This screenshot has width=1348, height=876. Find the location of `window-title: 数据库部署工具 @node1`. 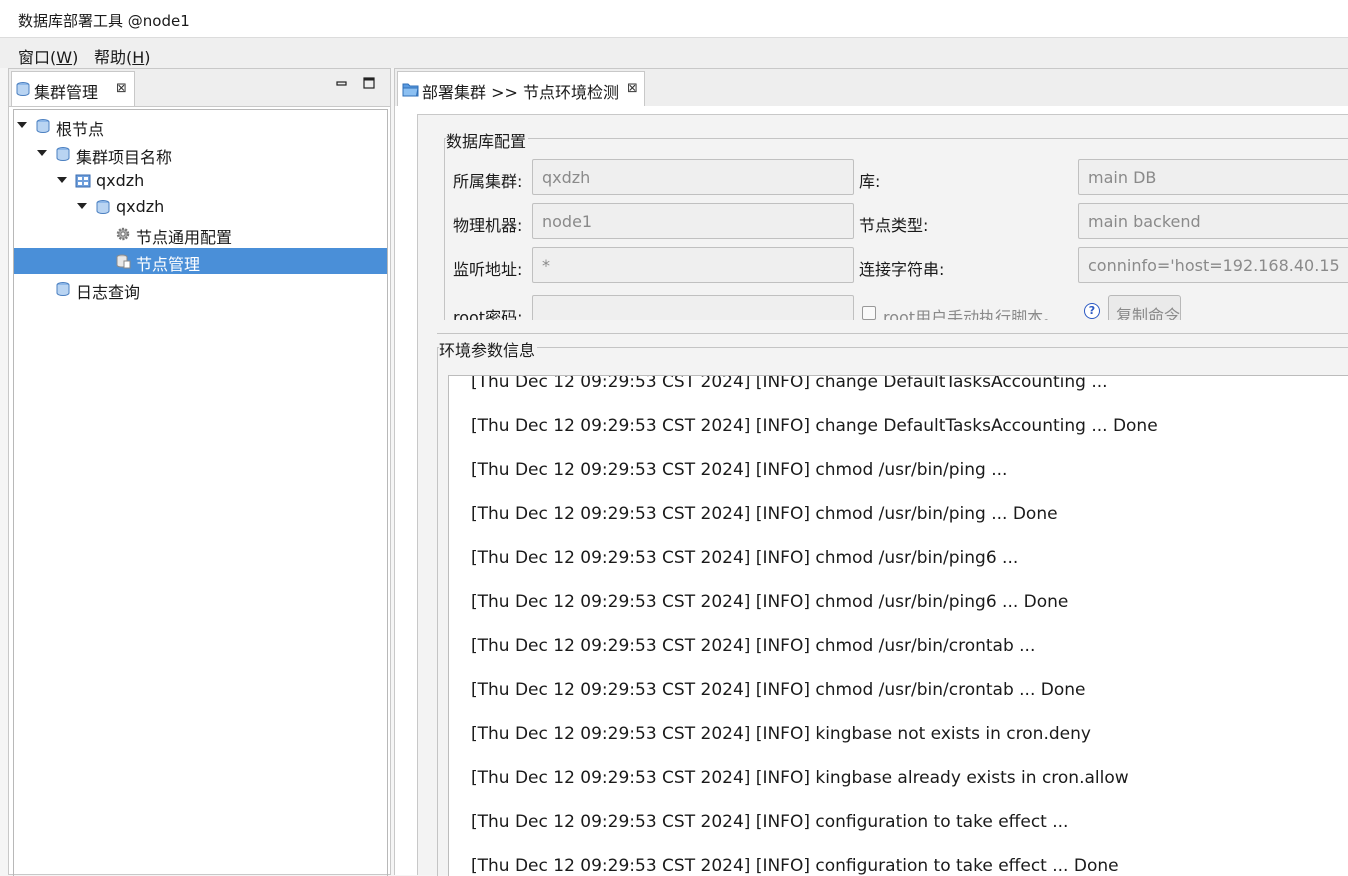

window-title: 数据库部署工具 @node1 is located at coordinates (104, 21).